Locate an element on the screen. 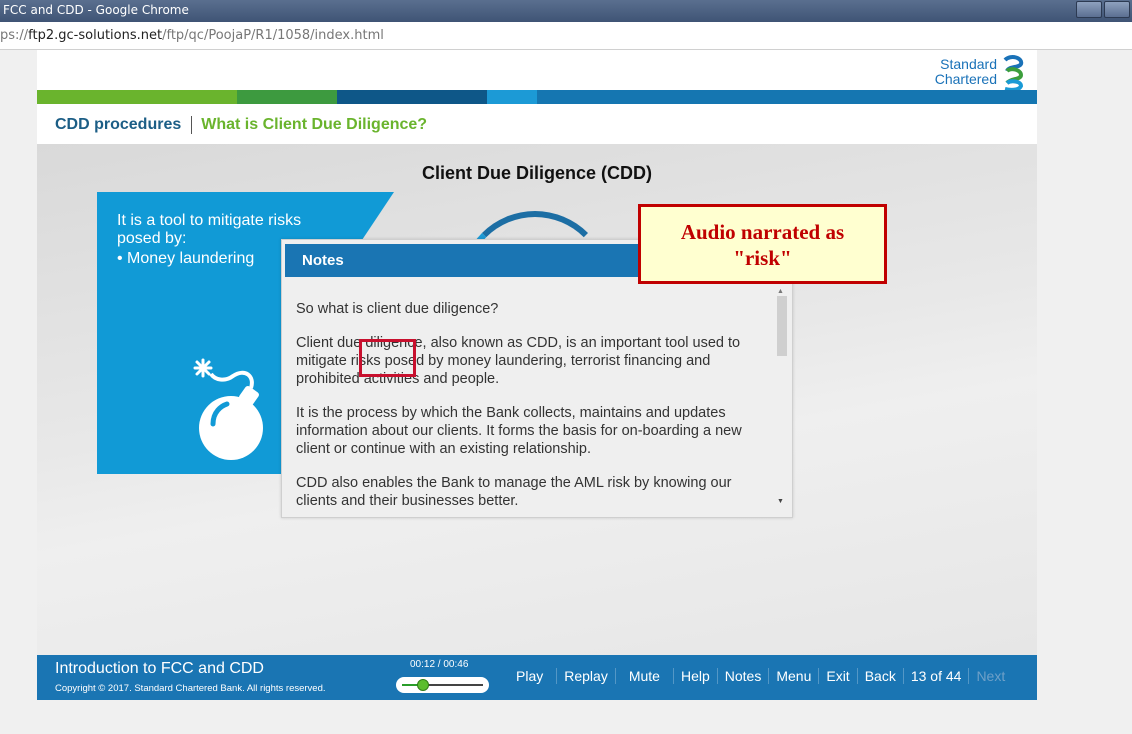  logo-line-2: Chartered is located at coordinates (965, 79).